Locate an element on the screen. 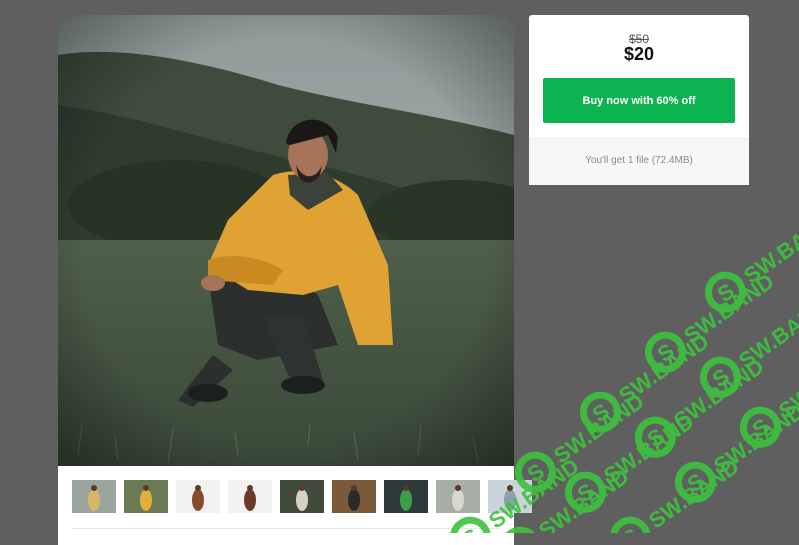 The image size is (799, 545). sale-price: $20 is located at coordinates (639, 54).